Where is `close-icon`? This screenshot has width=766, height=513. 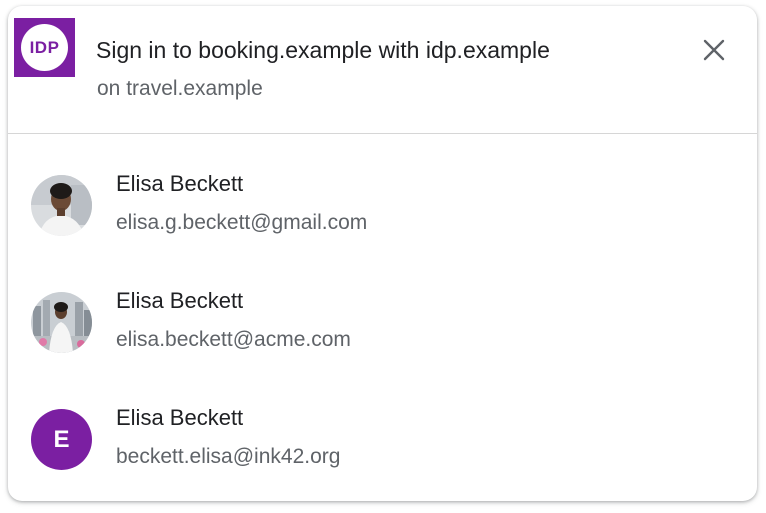
close-icon is located at coordinates (714, 50).